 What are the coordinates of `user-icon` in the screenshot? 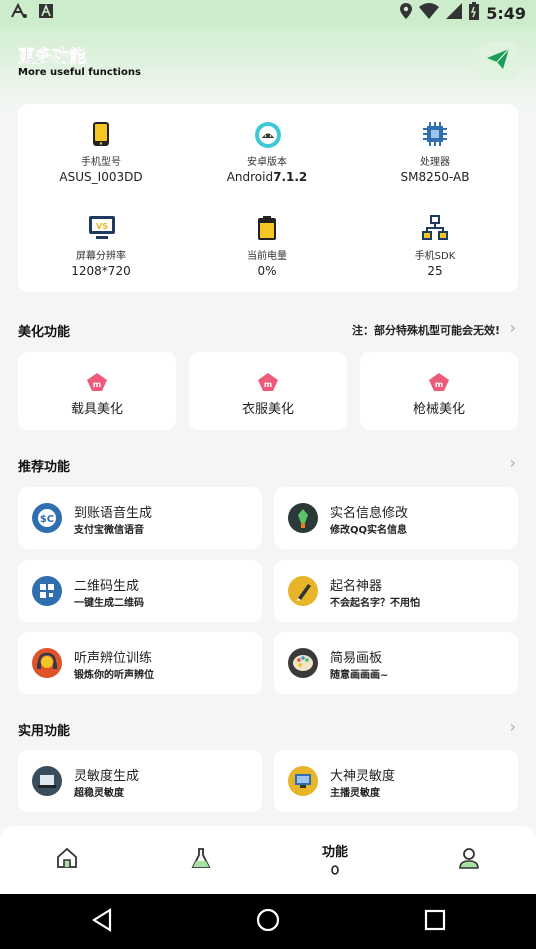 It's located at (469, 860).